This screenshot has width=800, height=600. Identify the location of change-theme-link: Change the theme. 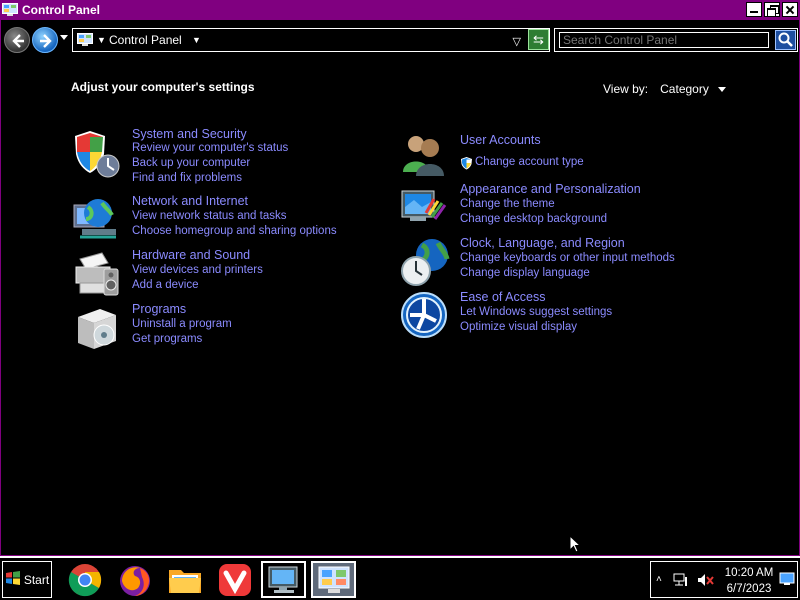
(507, 204).